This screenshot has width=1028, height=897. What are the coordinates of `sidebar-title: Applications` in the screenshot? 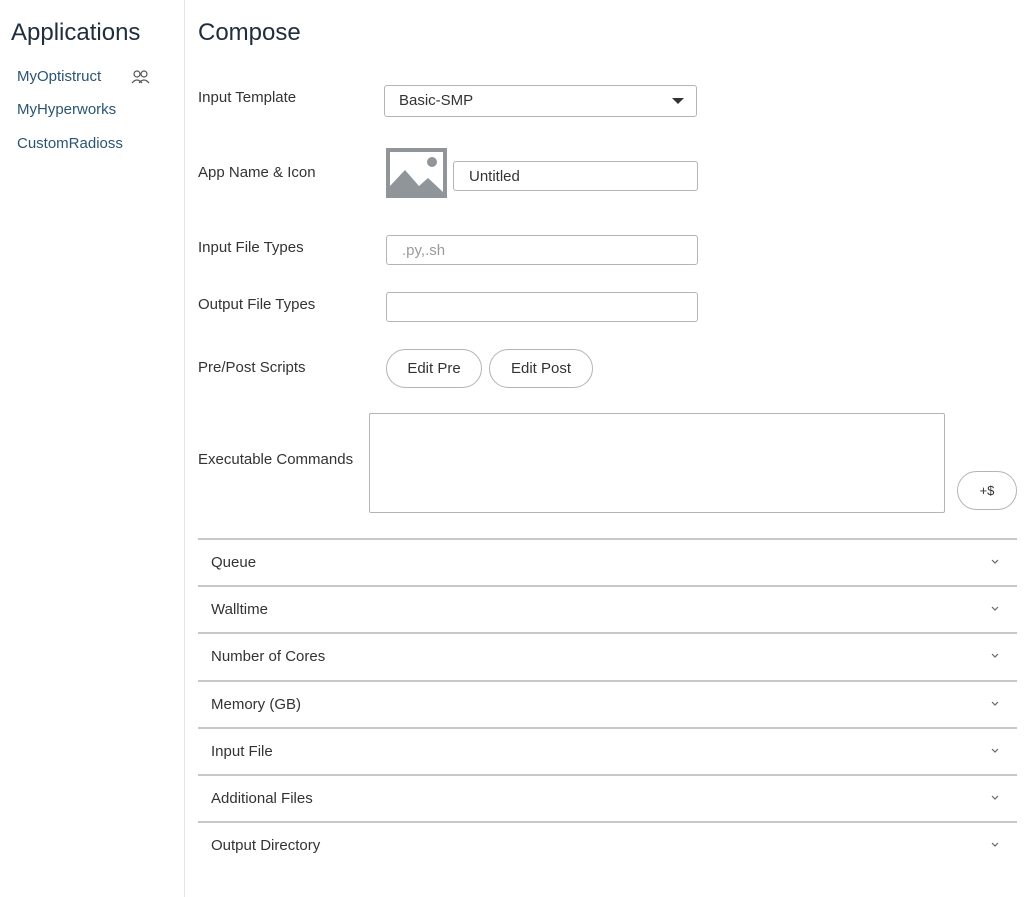 It's located at (76, 32).